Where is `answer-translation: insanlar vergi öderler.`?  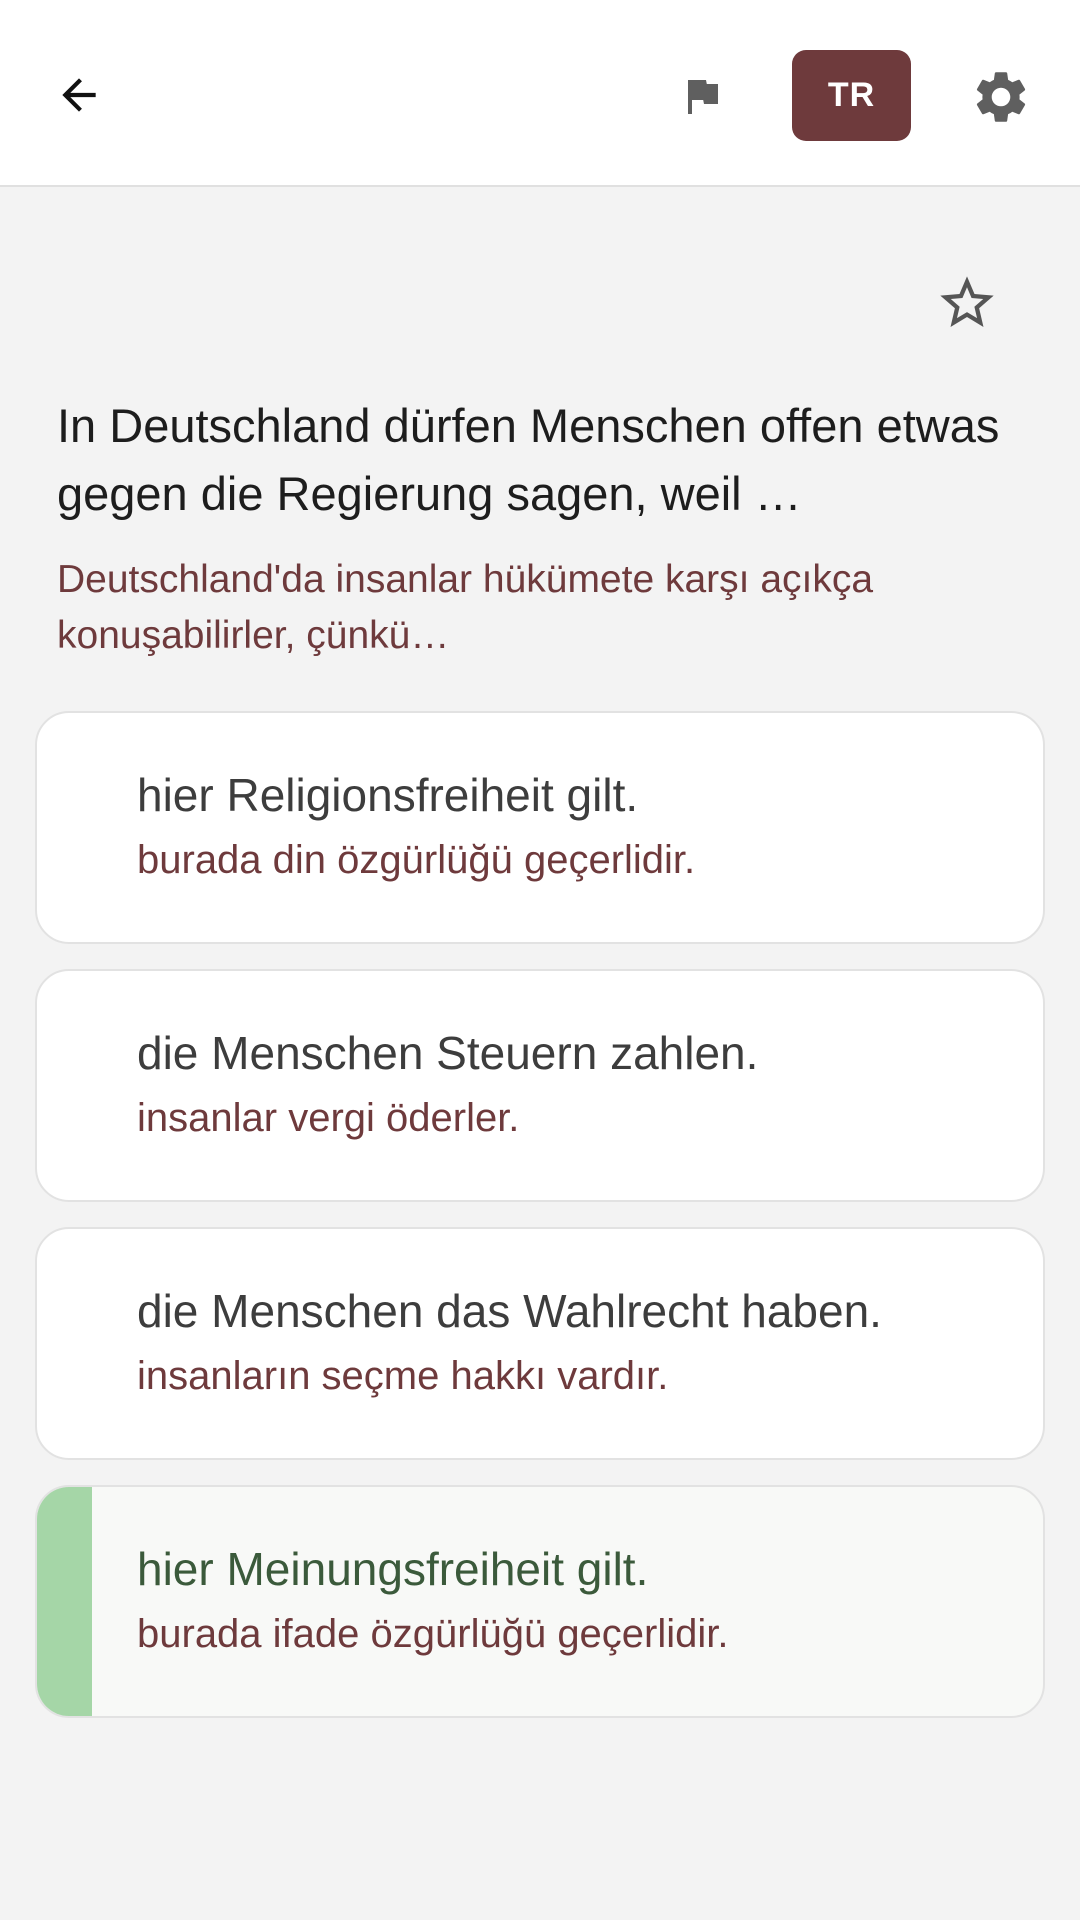 answer-translation: insanlar vergi öderler. is located at coordinates (328, 1118).